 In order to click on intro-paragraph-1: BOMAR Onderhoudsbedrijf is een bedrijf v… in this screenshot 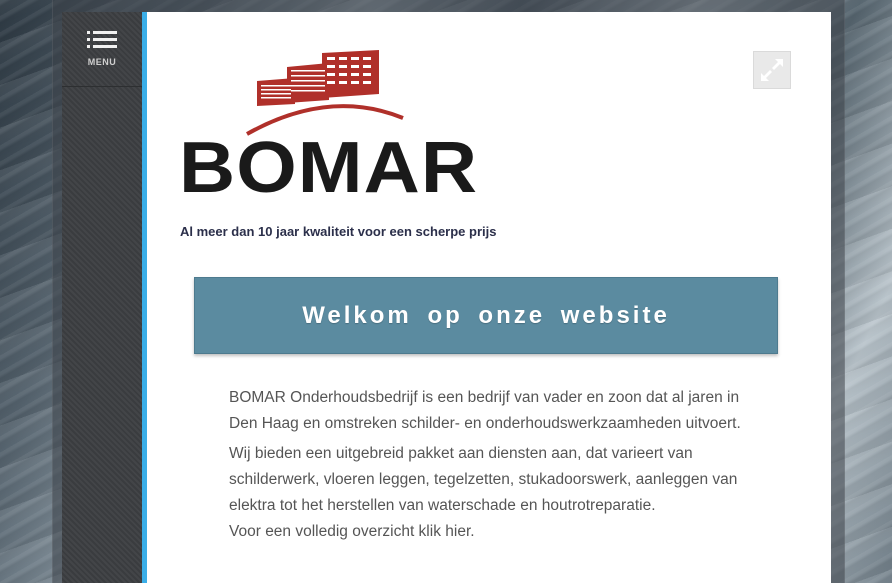, I will do `click(485, 410)`.